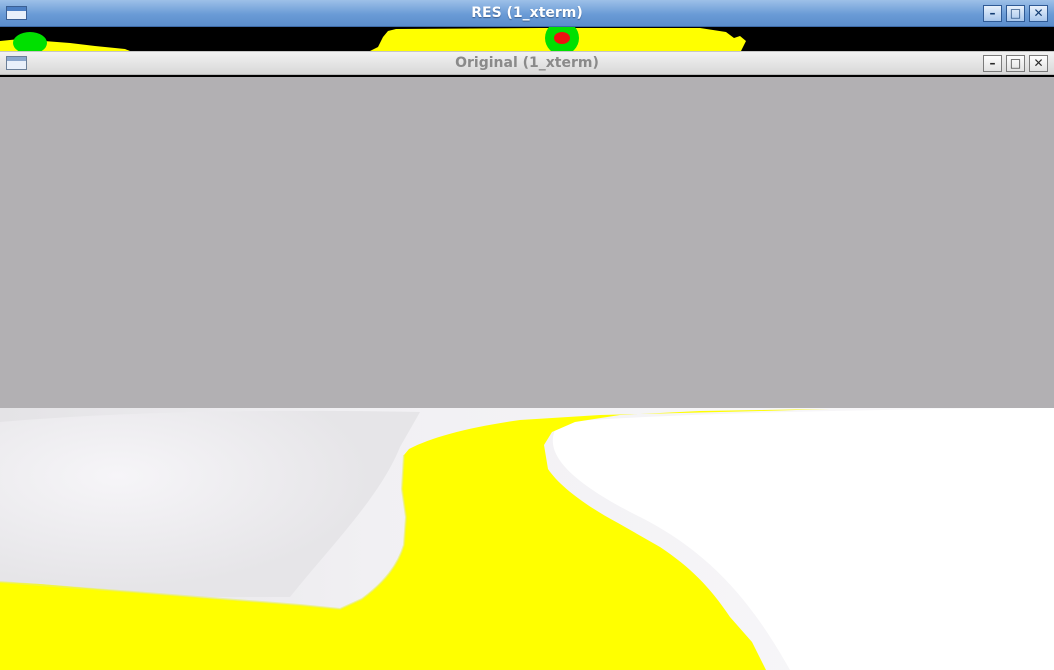 Image resolution: width=1054 pixels, height=670 pixels. I want to click on res-window-title: RES (1_xterm), so click(527, 13).